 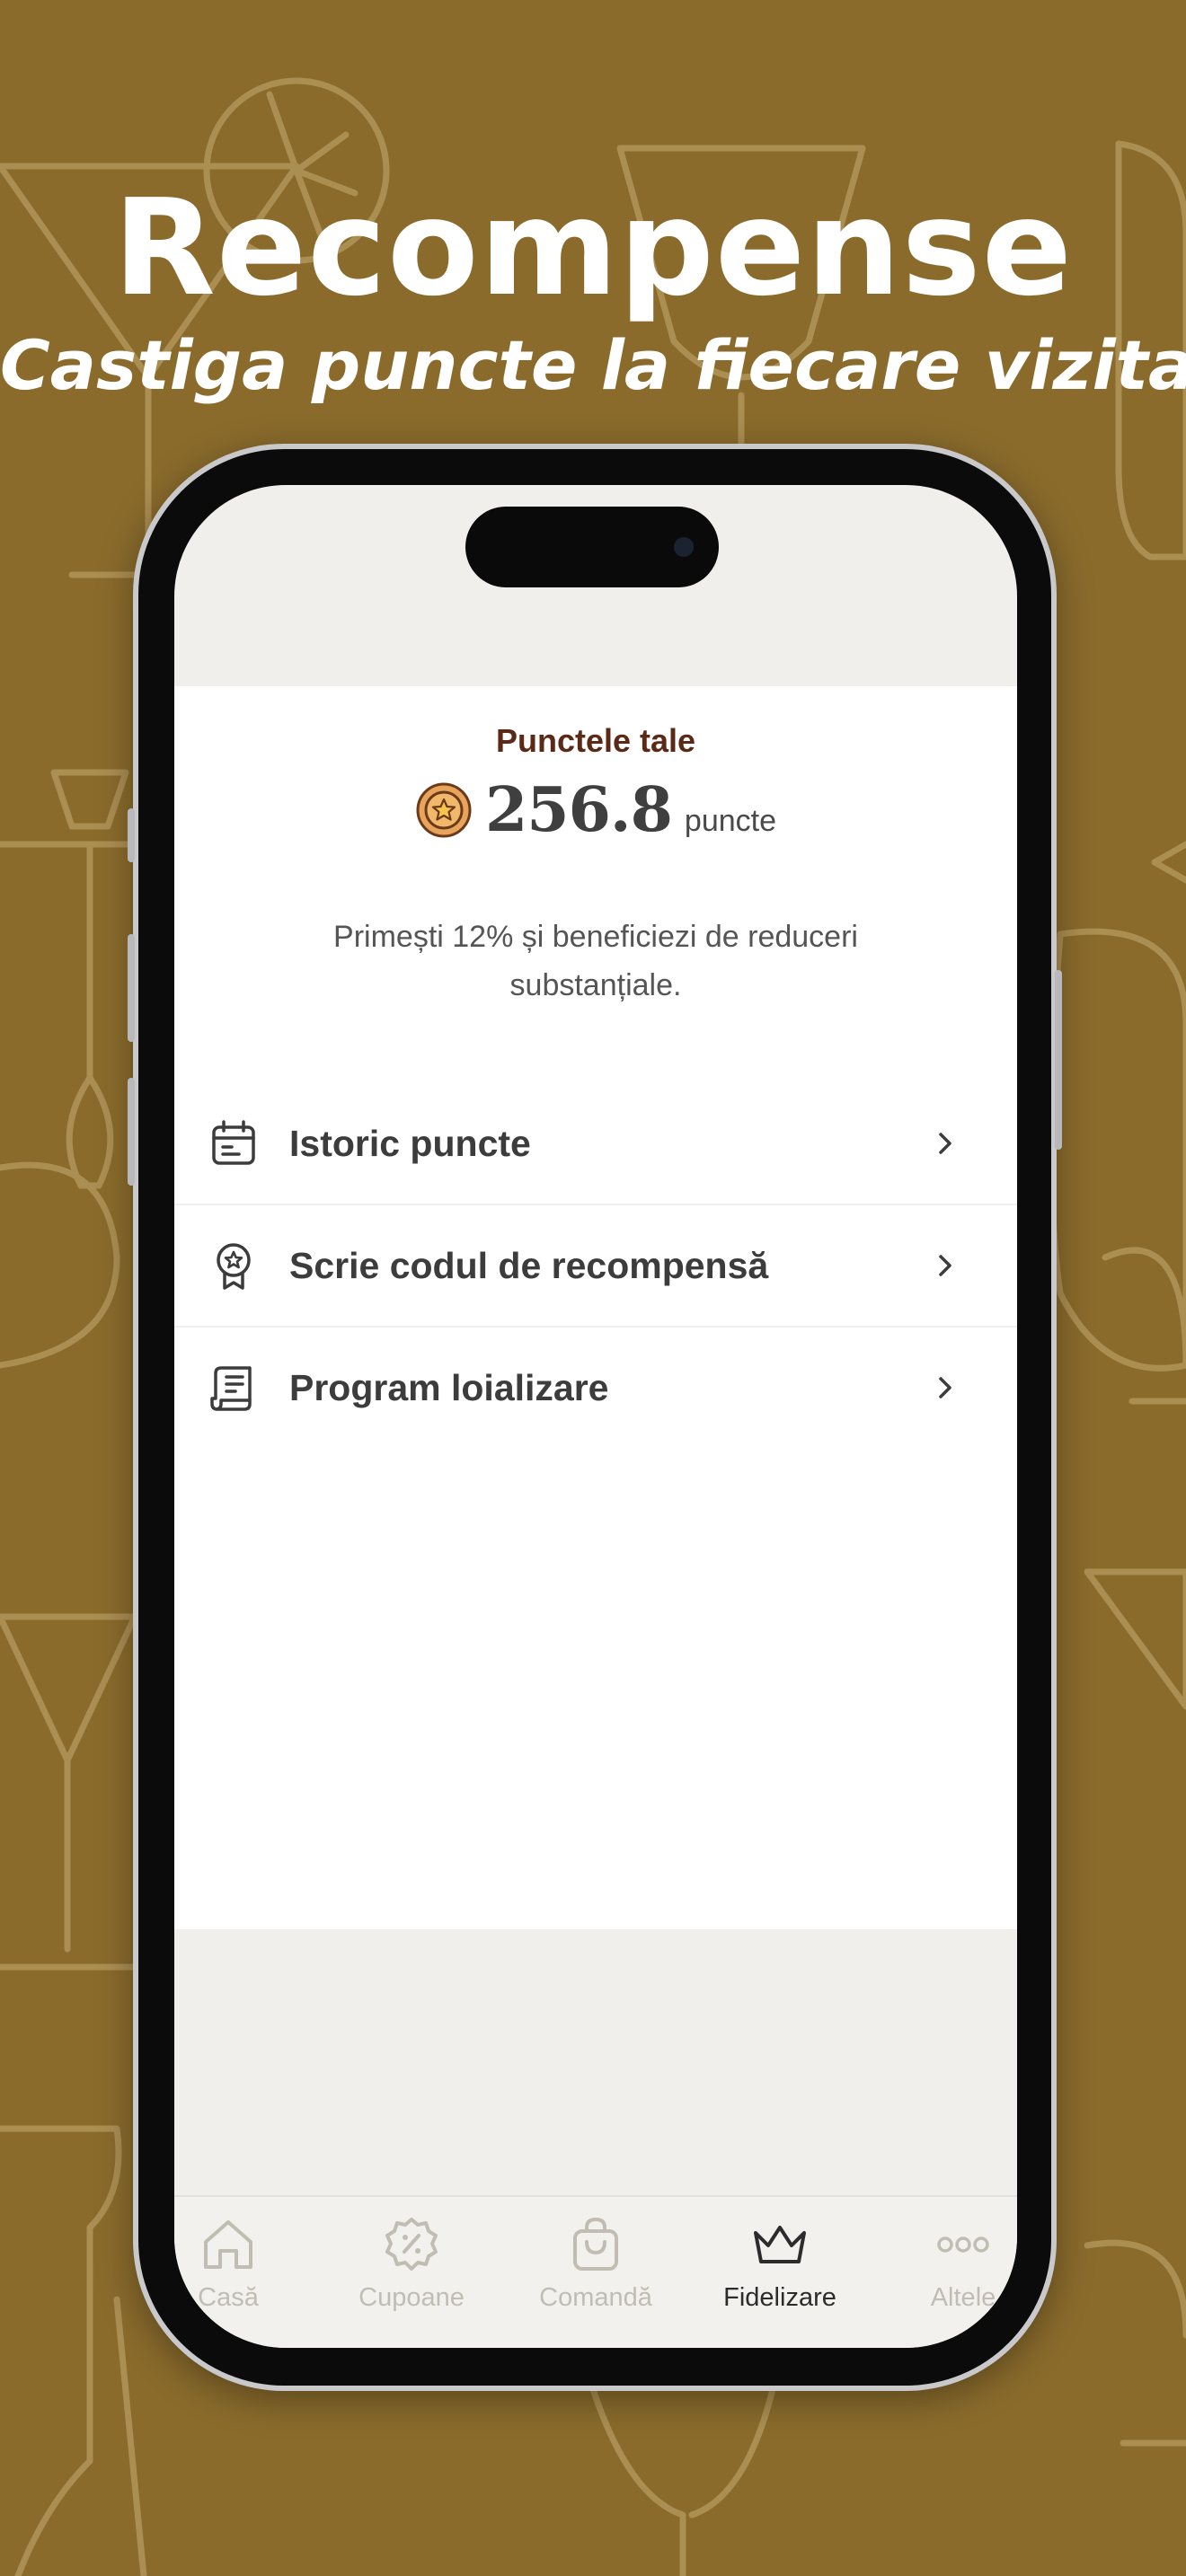 What do you see at coordinates (595, 2244) in the screenshot?
I see `shopping-bag-icon` at bounding box center [595, 2244].